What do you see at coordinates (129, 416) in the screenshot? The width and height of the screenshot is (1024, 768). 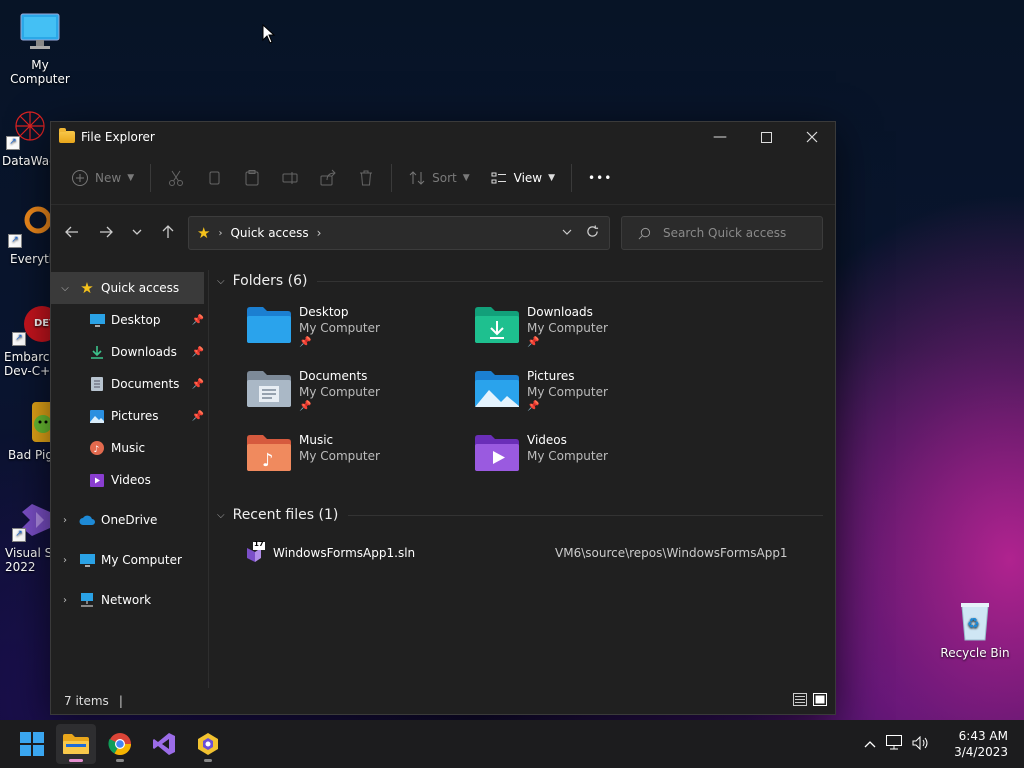 I see `sidebar-item-pictures: Pictures 📌` at bounding box center [129, 416].